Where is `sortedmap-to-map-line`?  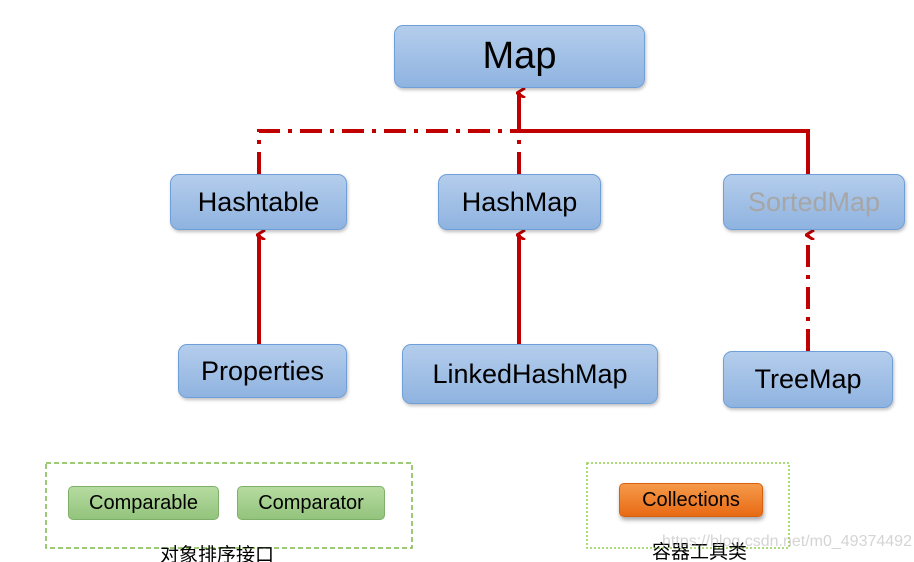 sortedmap-to-map-line is located at coordinates (664, 151).